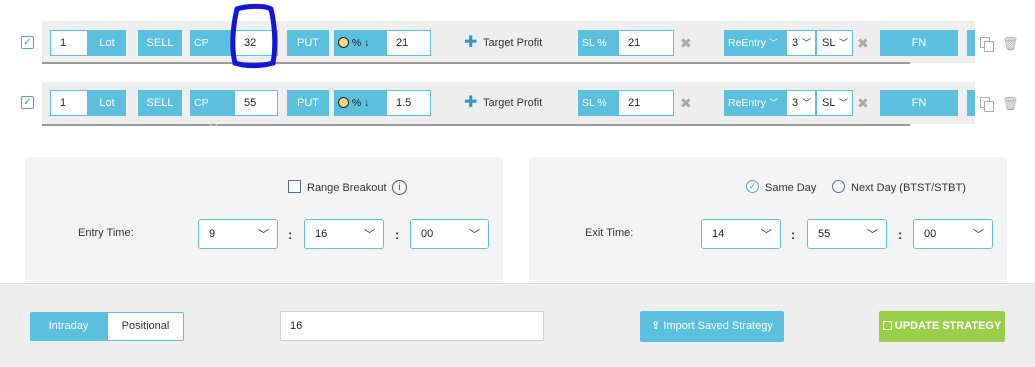 This screenshot has height=367, width=1035. I want to click on exit-hour-select: 14 ﹀, so click(741, 234).